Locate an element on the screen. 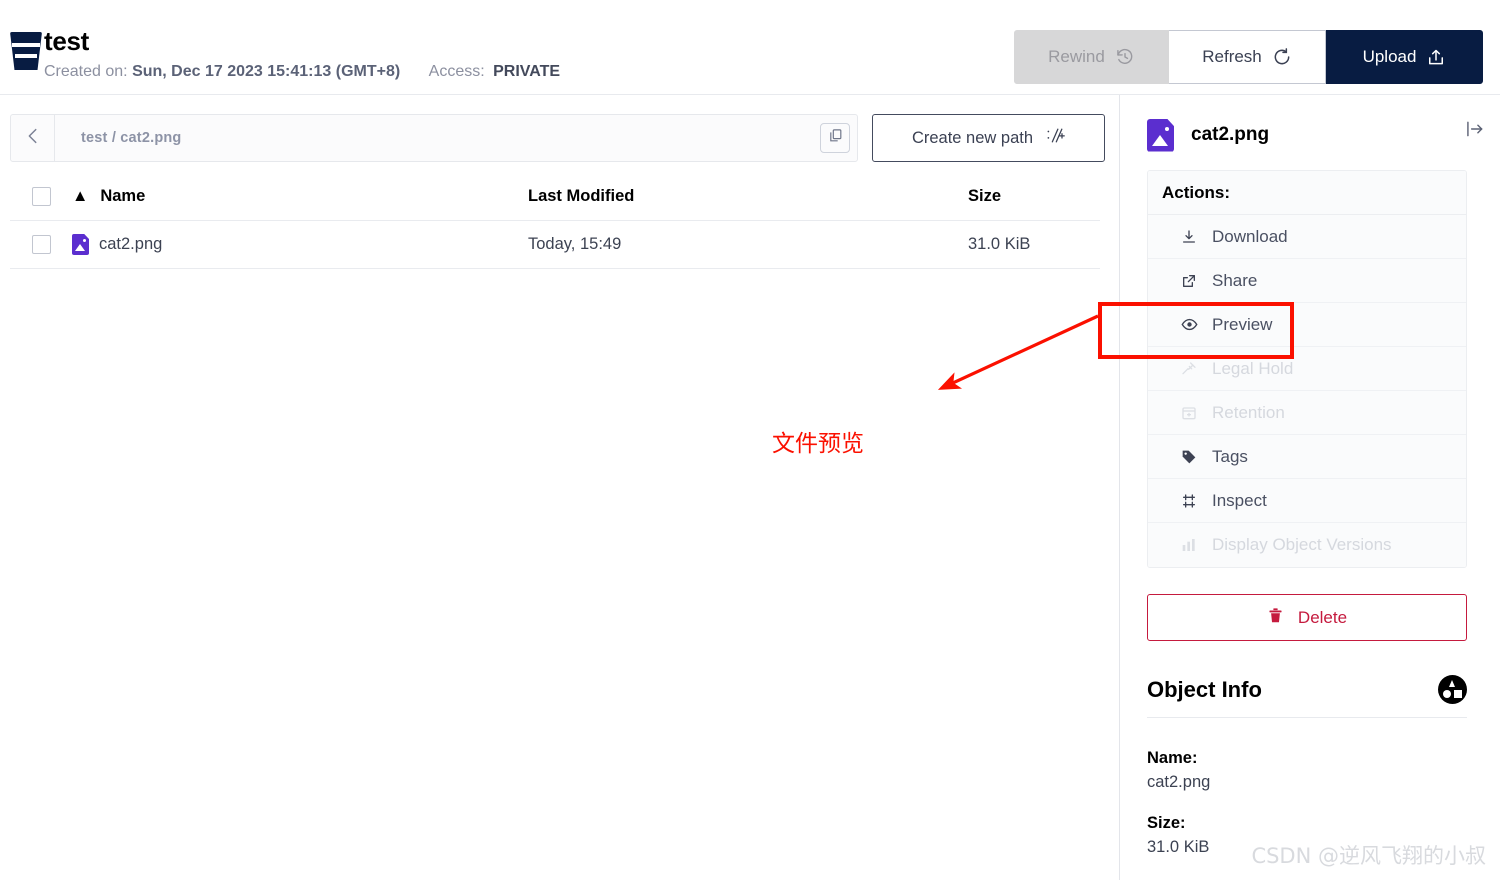 The width and height of the screenshot is (1500, 880). select-all-cell is located at coordinates (41, 196).